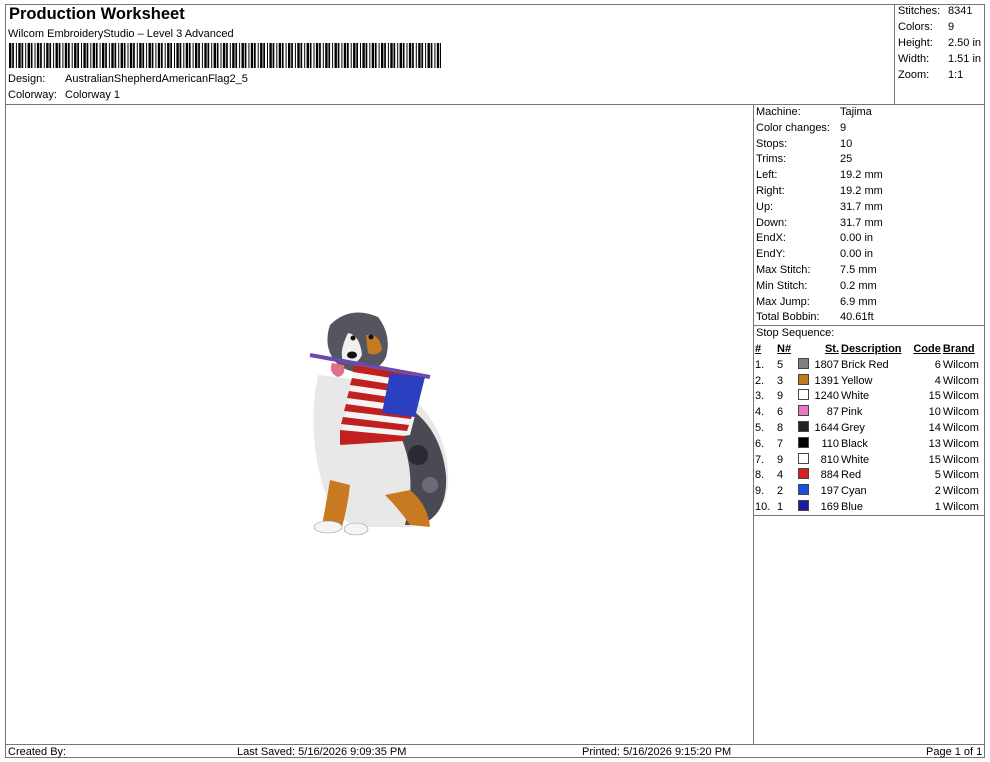  What do you see at coordinates (780, 443) in the screenshot?
I see `needle-number: 7` at bounding box center [780, 443].